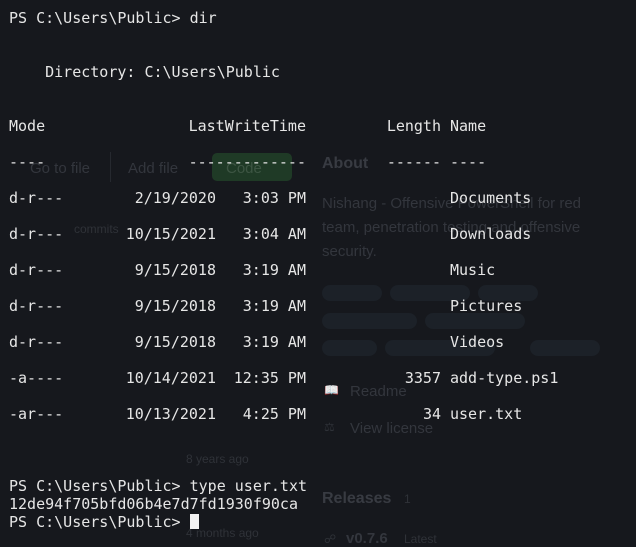 The image size is (636, 547). What do you see at coordinates (319, 306) in the screenshot?
I see `table-row: d-r--- 9/15/2018 3:19 AM Pictures` at bounding box center [319, 306].